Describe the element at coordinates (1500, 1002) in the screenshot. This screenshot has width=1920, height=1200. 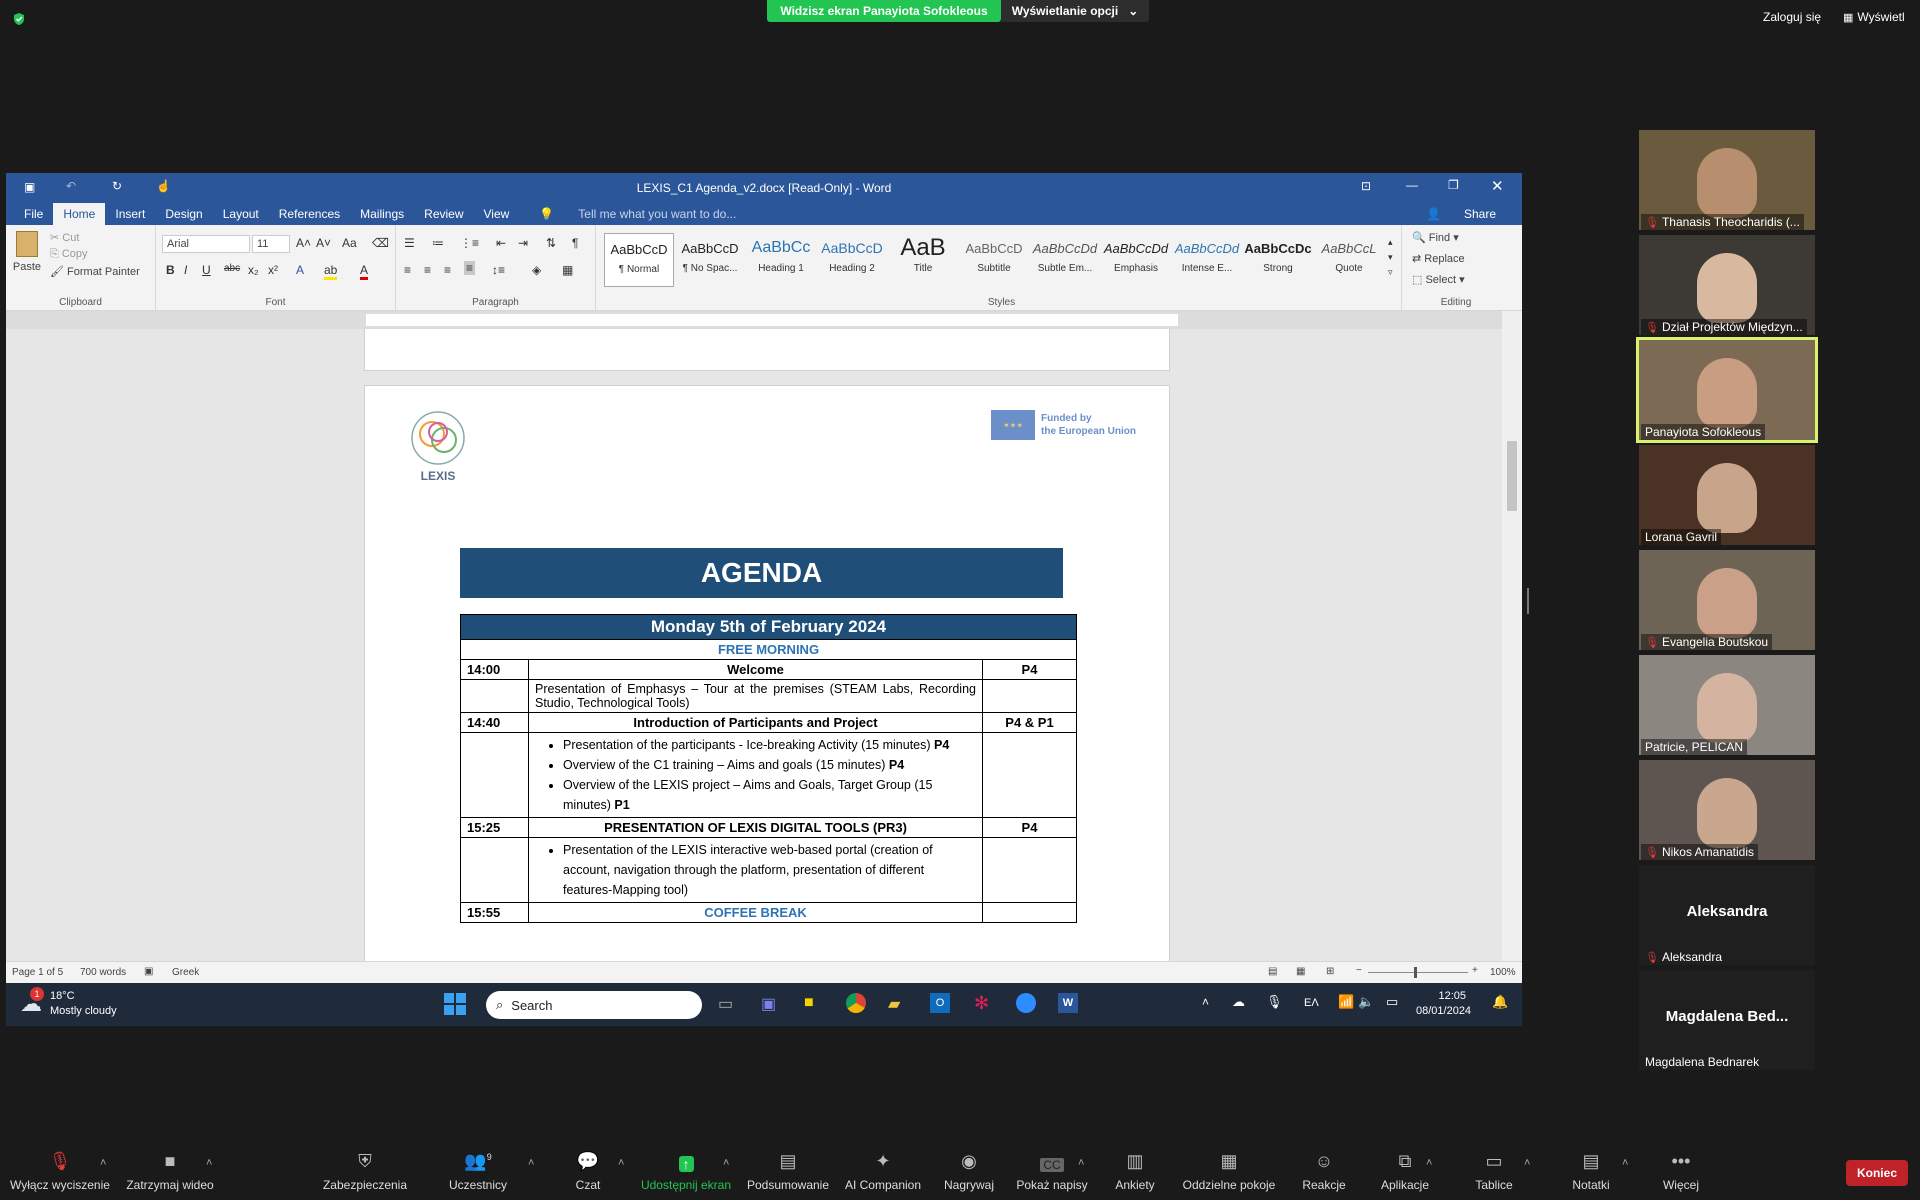
I see `notification-bell-icon: 🔔` at that location.